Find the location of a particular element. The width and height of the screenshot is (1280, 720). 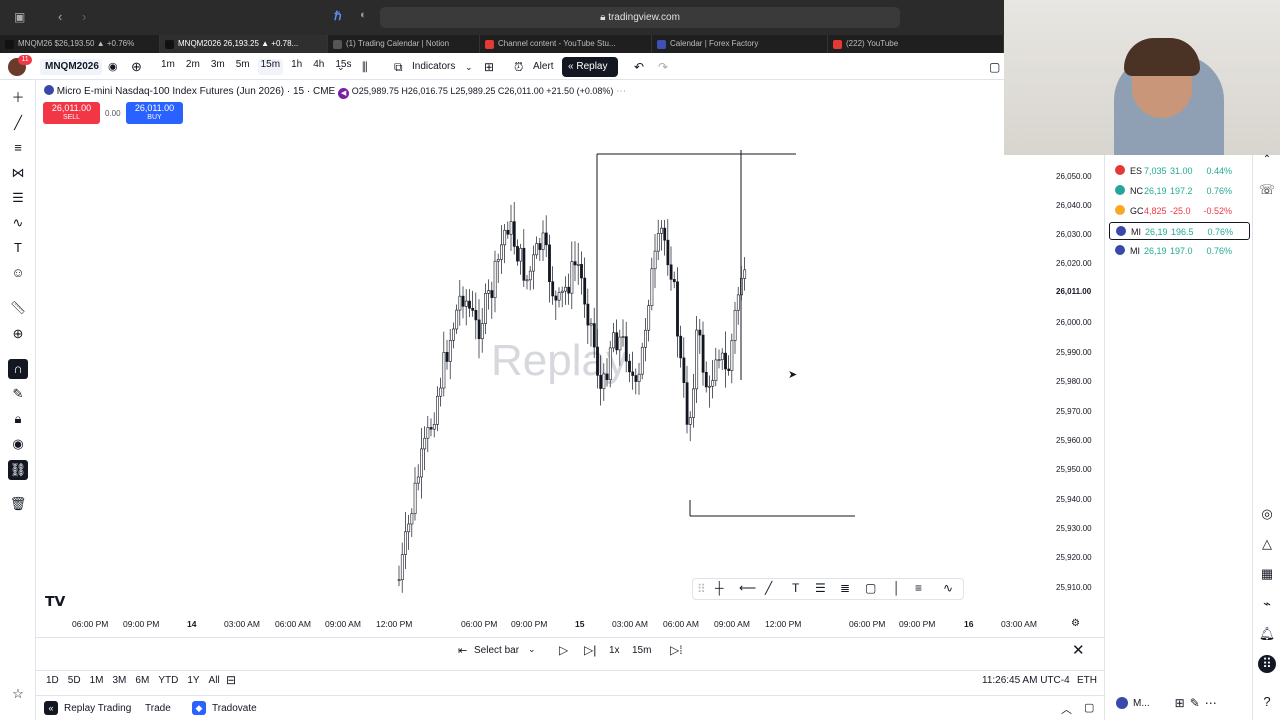

horizontal-lines-icon: ≡ is located at coordinates (18, 148).